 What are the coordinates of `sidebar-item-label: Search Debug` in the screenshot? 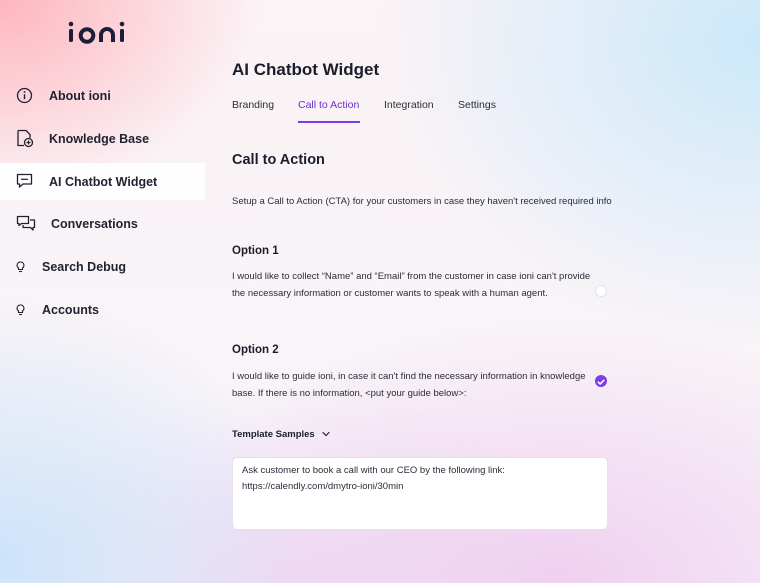 It's located at (84, 267).